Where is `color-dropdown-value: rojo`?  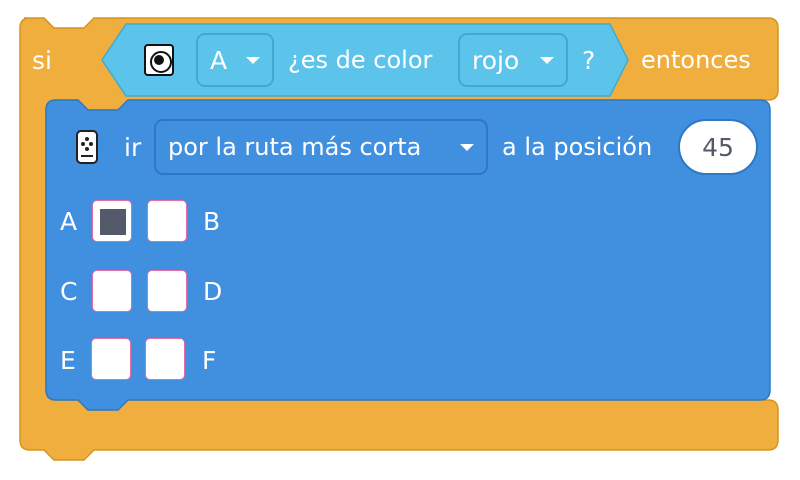
color-dropdown-value: rojo is located at coordinates (496, 60).